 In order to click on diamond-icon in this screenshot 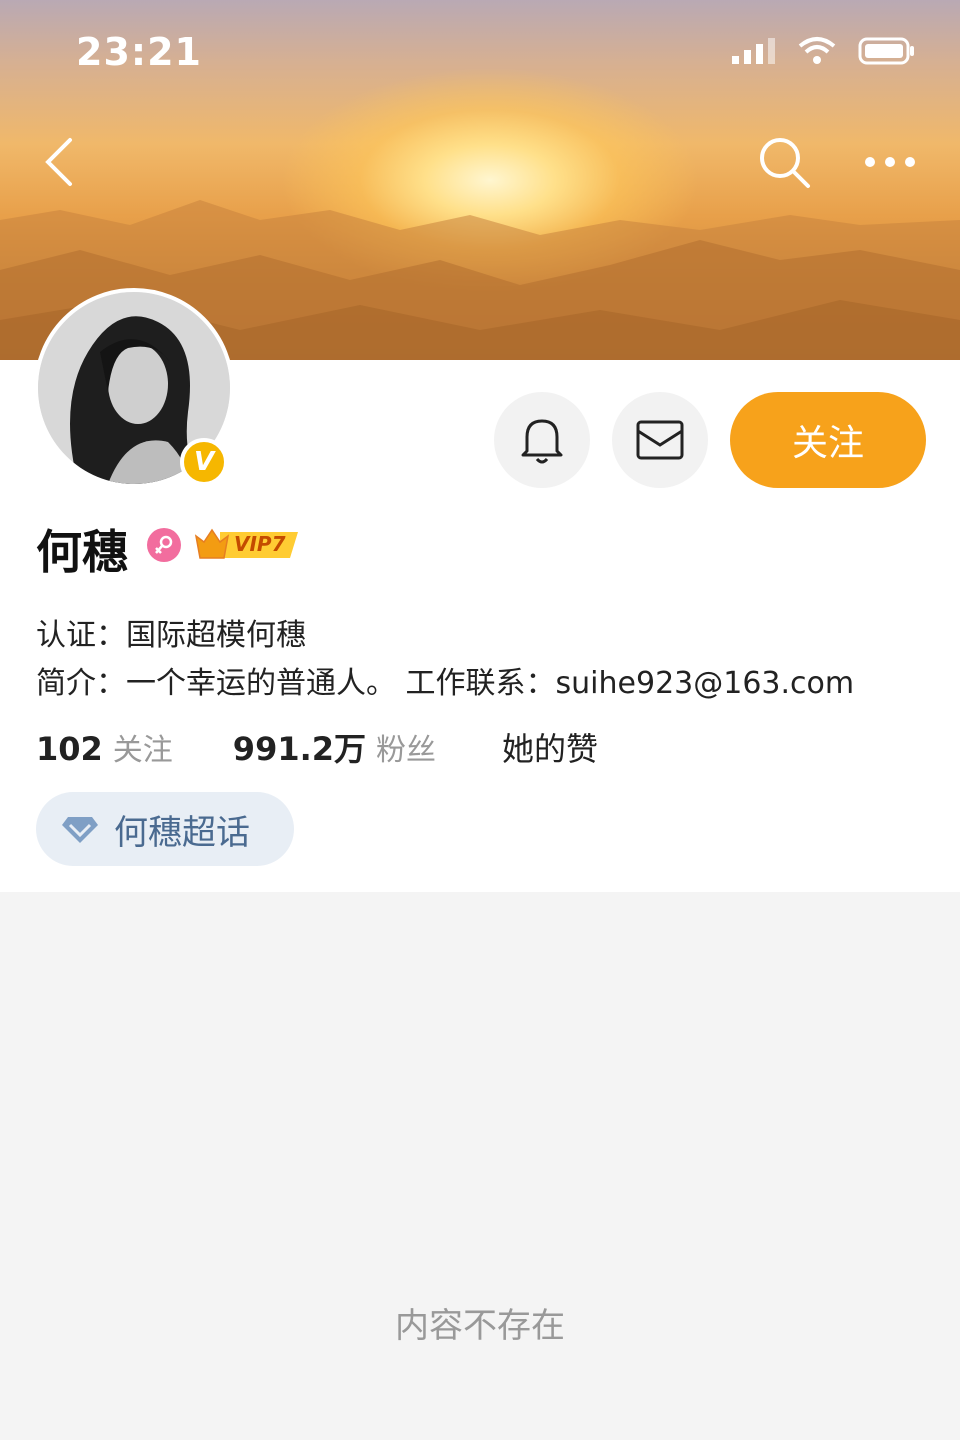, I will do `click(80, 830)`.